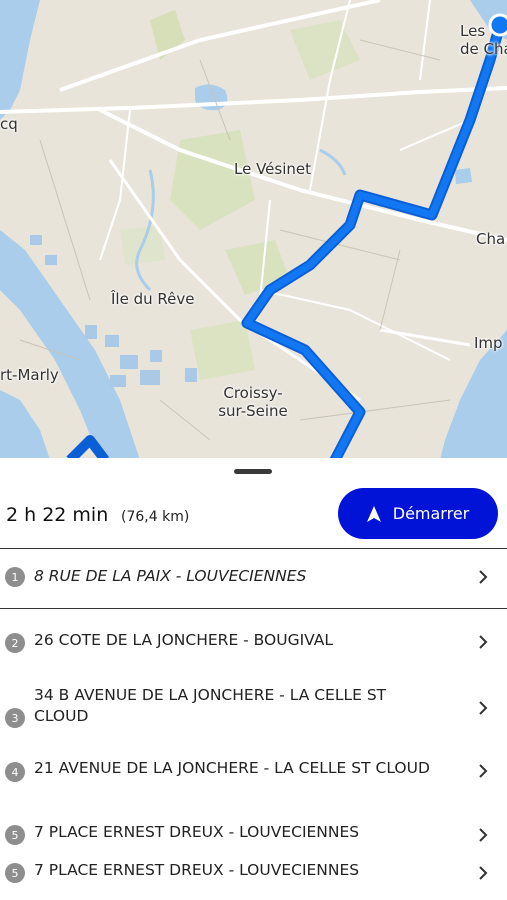  What do you see at coordinates (463, 176) in the screenshot?
I see `pond` at bounding box center [463, 176].